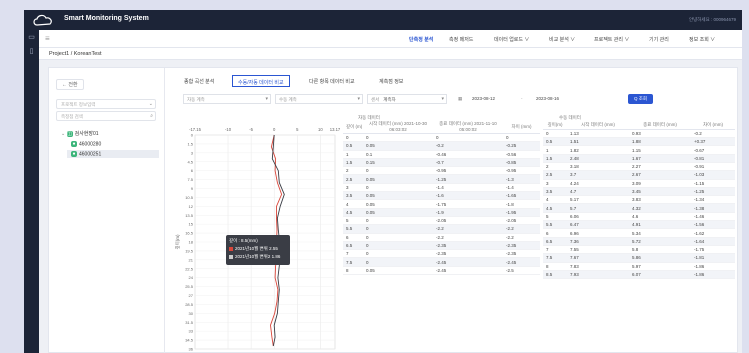  I want to click on table-cell: -0.46, so click(468, 154).